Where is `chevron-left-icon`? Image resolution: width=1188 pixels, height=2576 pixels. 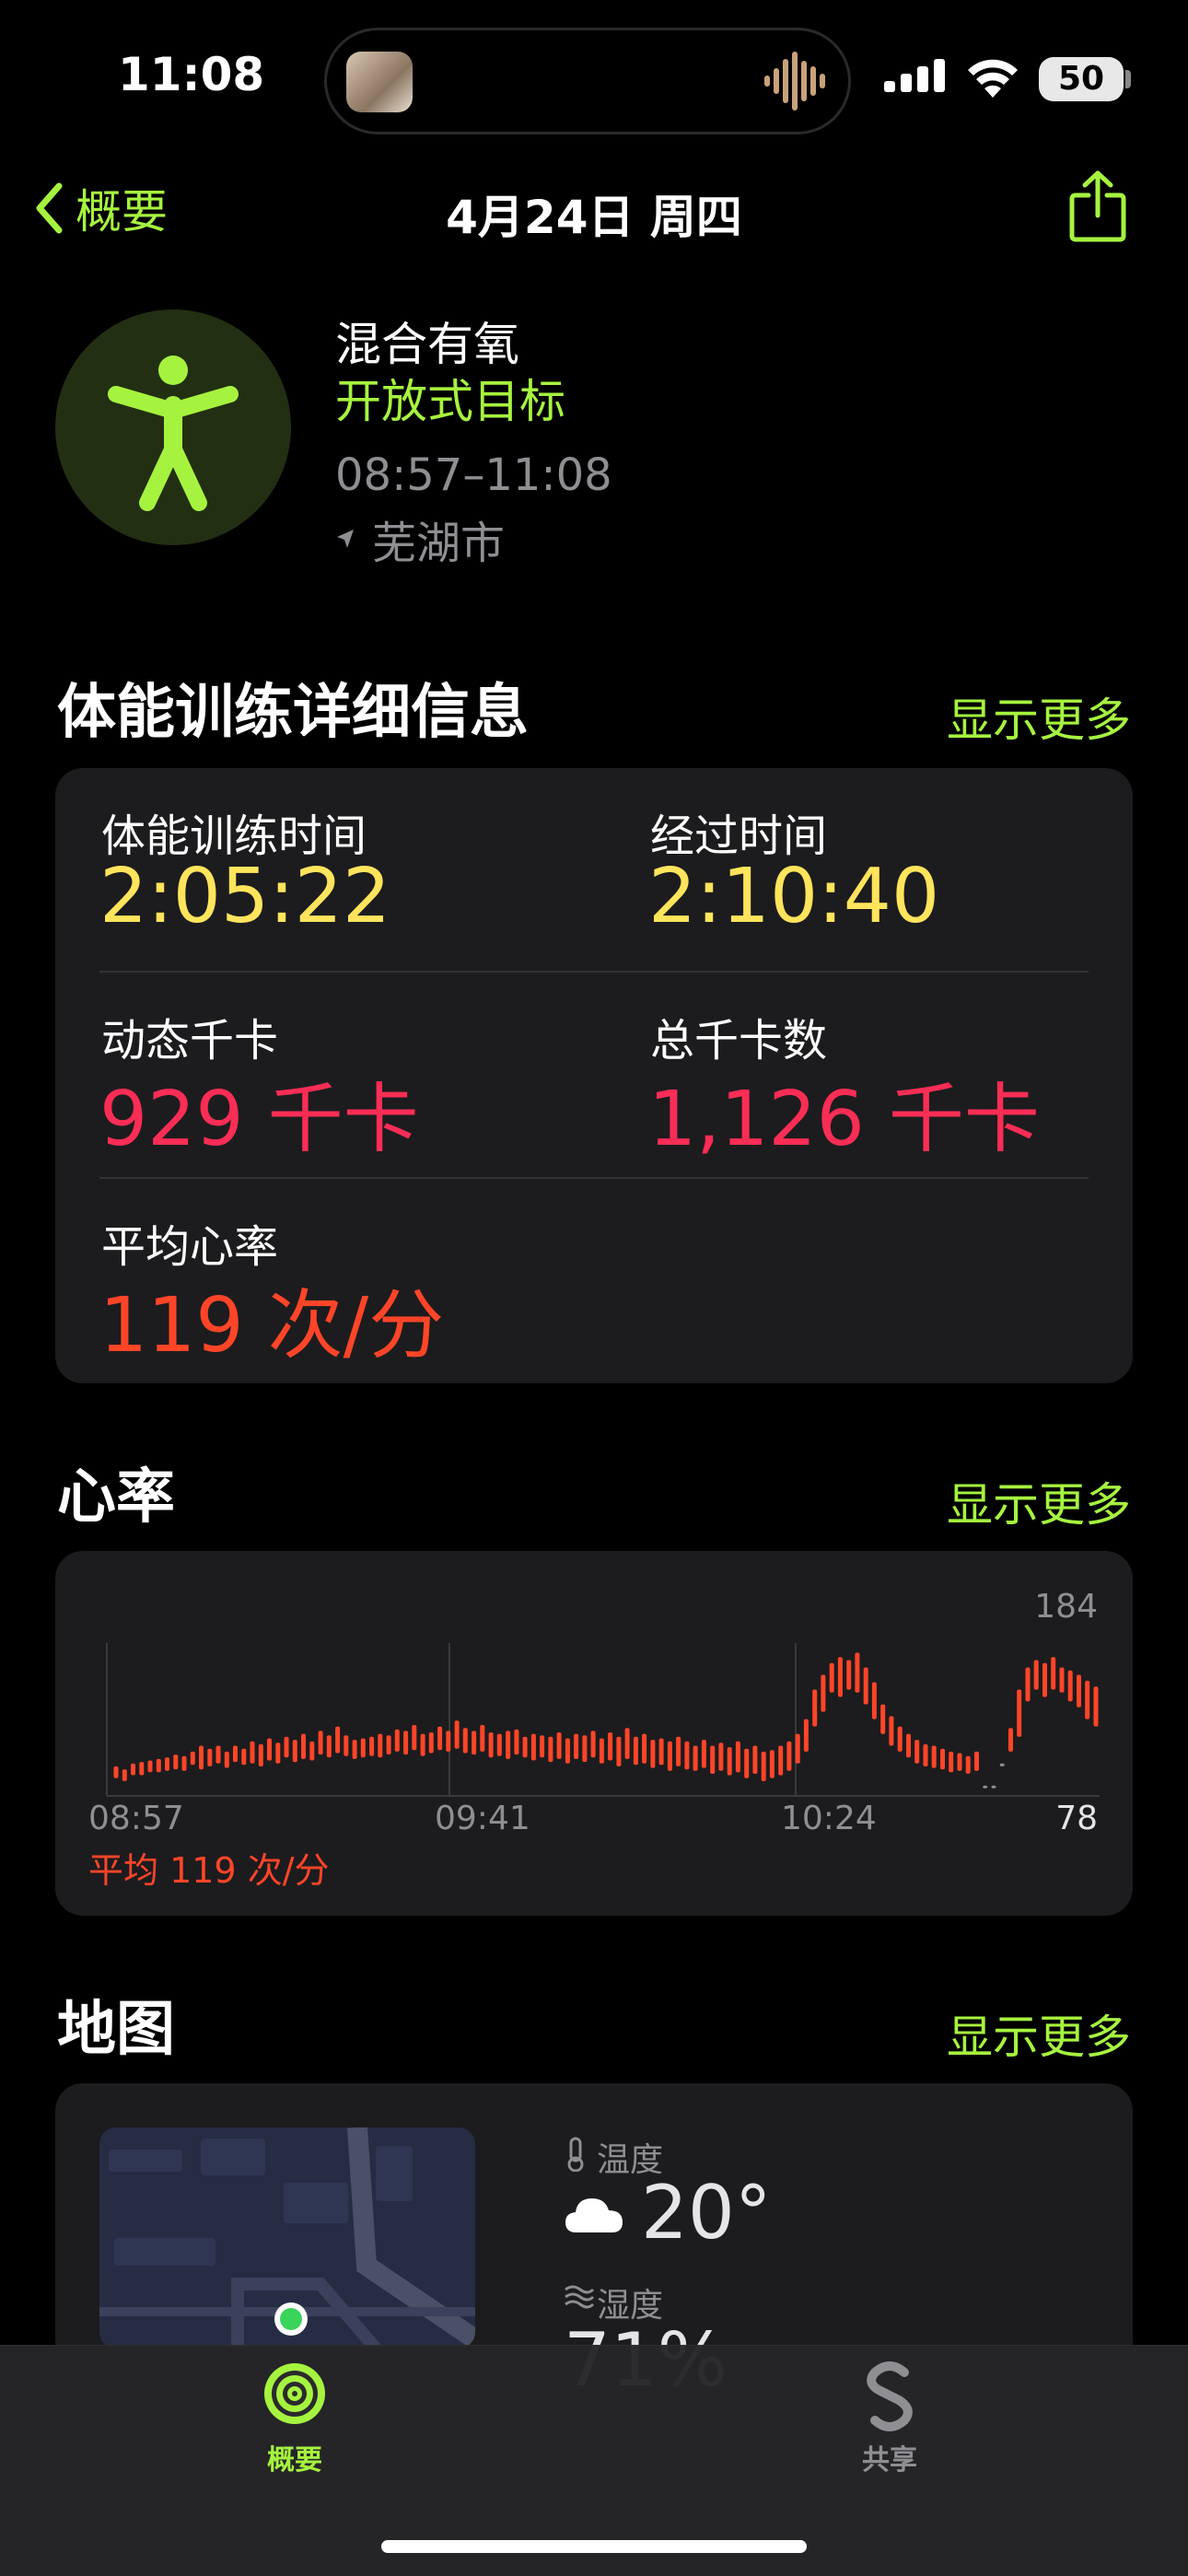
chevron-left-icon is located at coordinates (49, 208).